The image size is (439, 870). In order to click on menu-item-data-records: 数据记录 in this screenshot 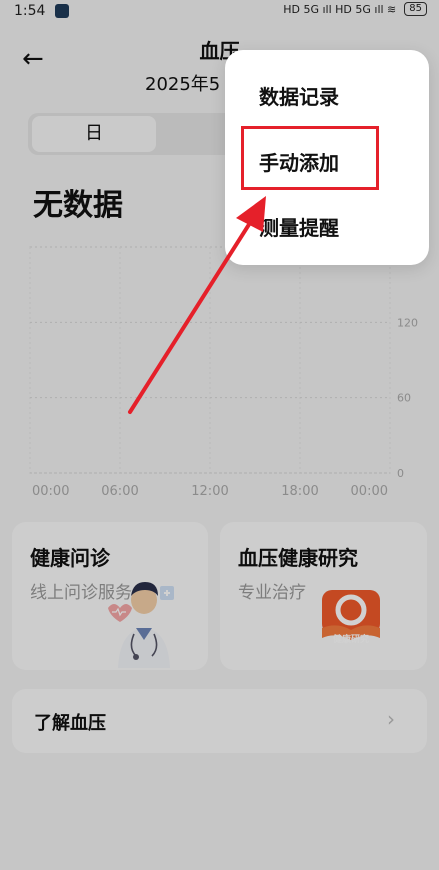, I will do `click(299, 95)`.